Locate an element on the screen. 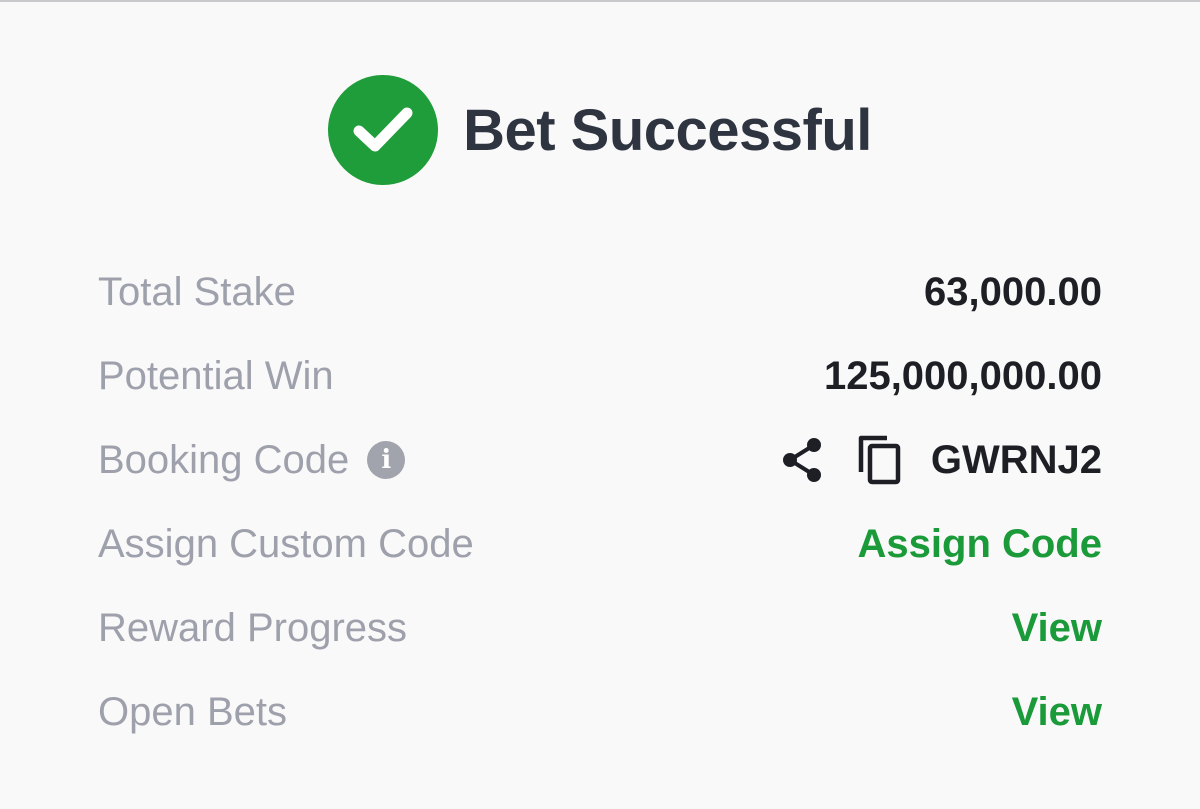 The image size is (1200, 809). row-potential-win: Potential Win 125,000,000.00 is located at coordinates (600, 376).